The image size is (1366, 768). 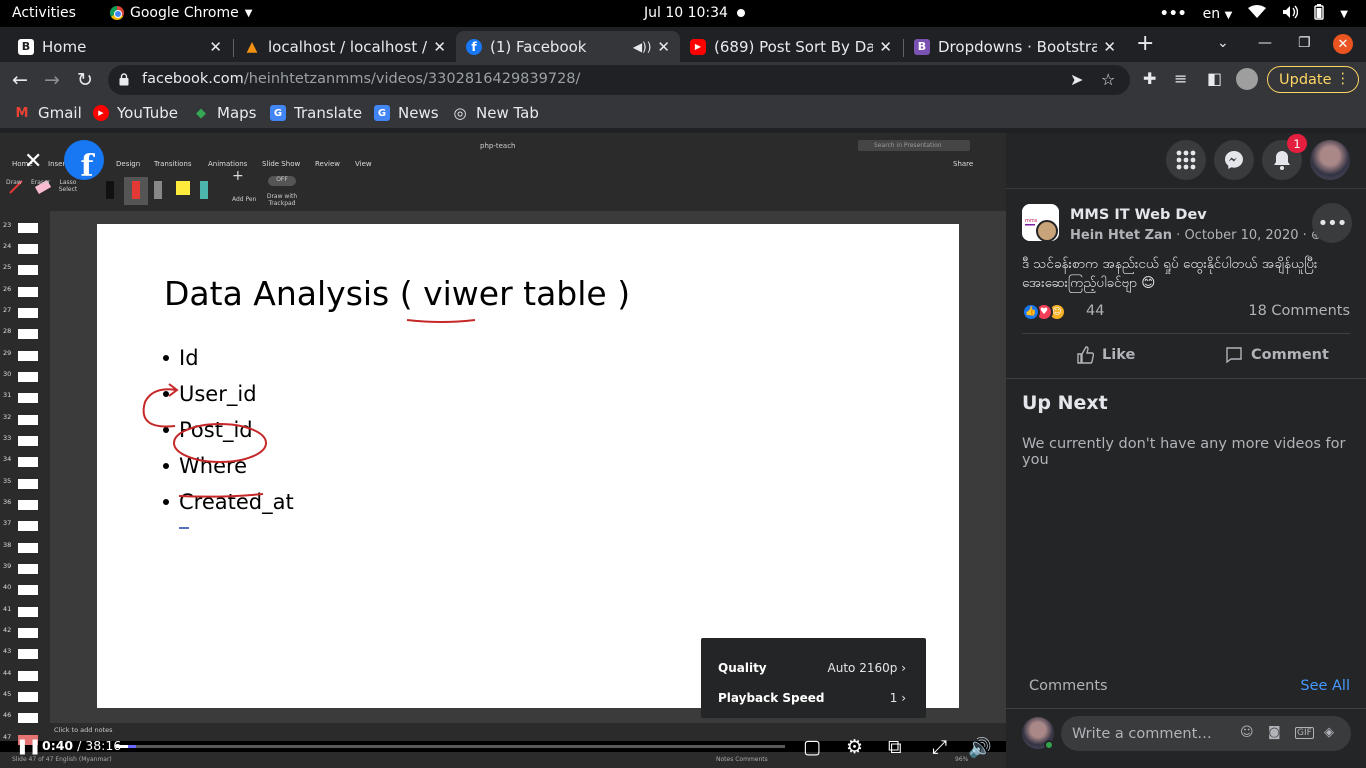 I want to click on comment-input, so click(x=1152, y=733).